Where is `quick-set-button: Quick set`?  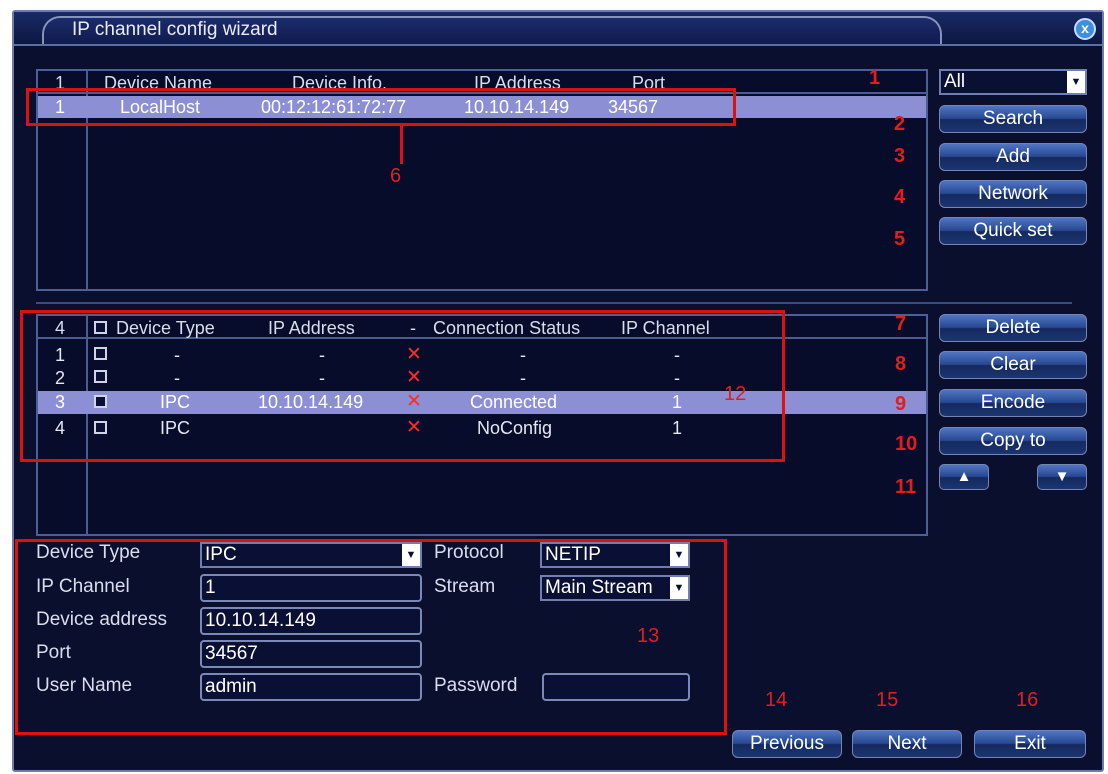 quick-set-button: Quick set is located at coordinates (1013, 231).